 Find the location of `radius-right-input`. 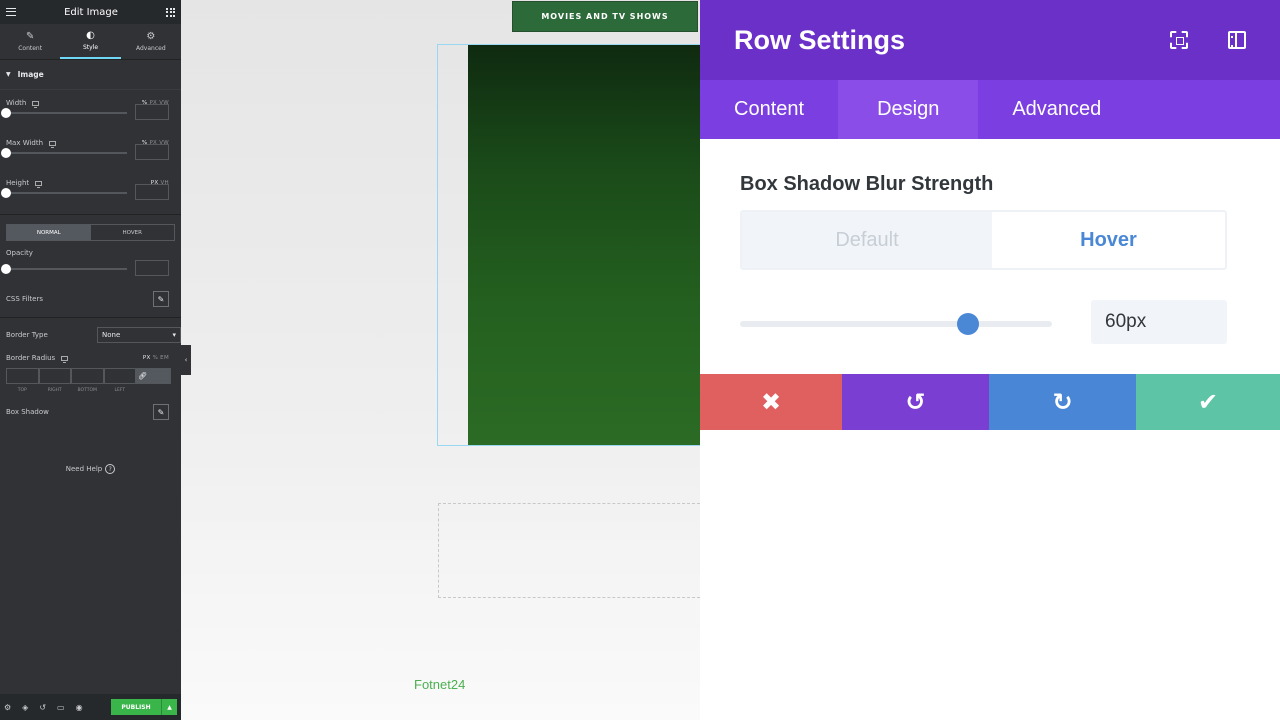

radius-right-input is located at coordinates (54, 376).